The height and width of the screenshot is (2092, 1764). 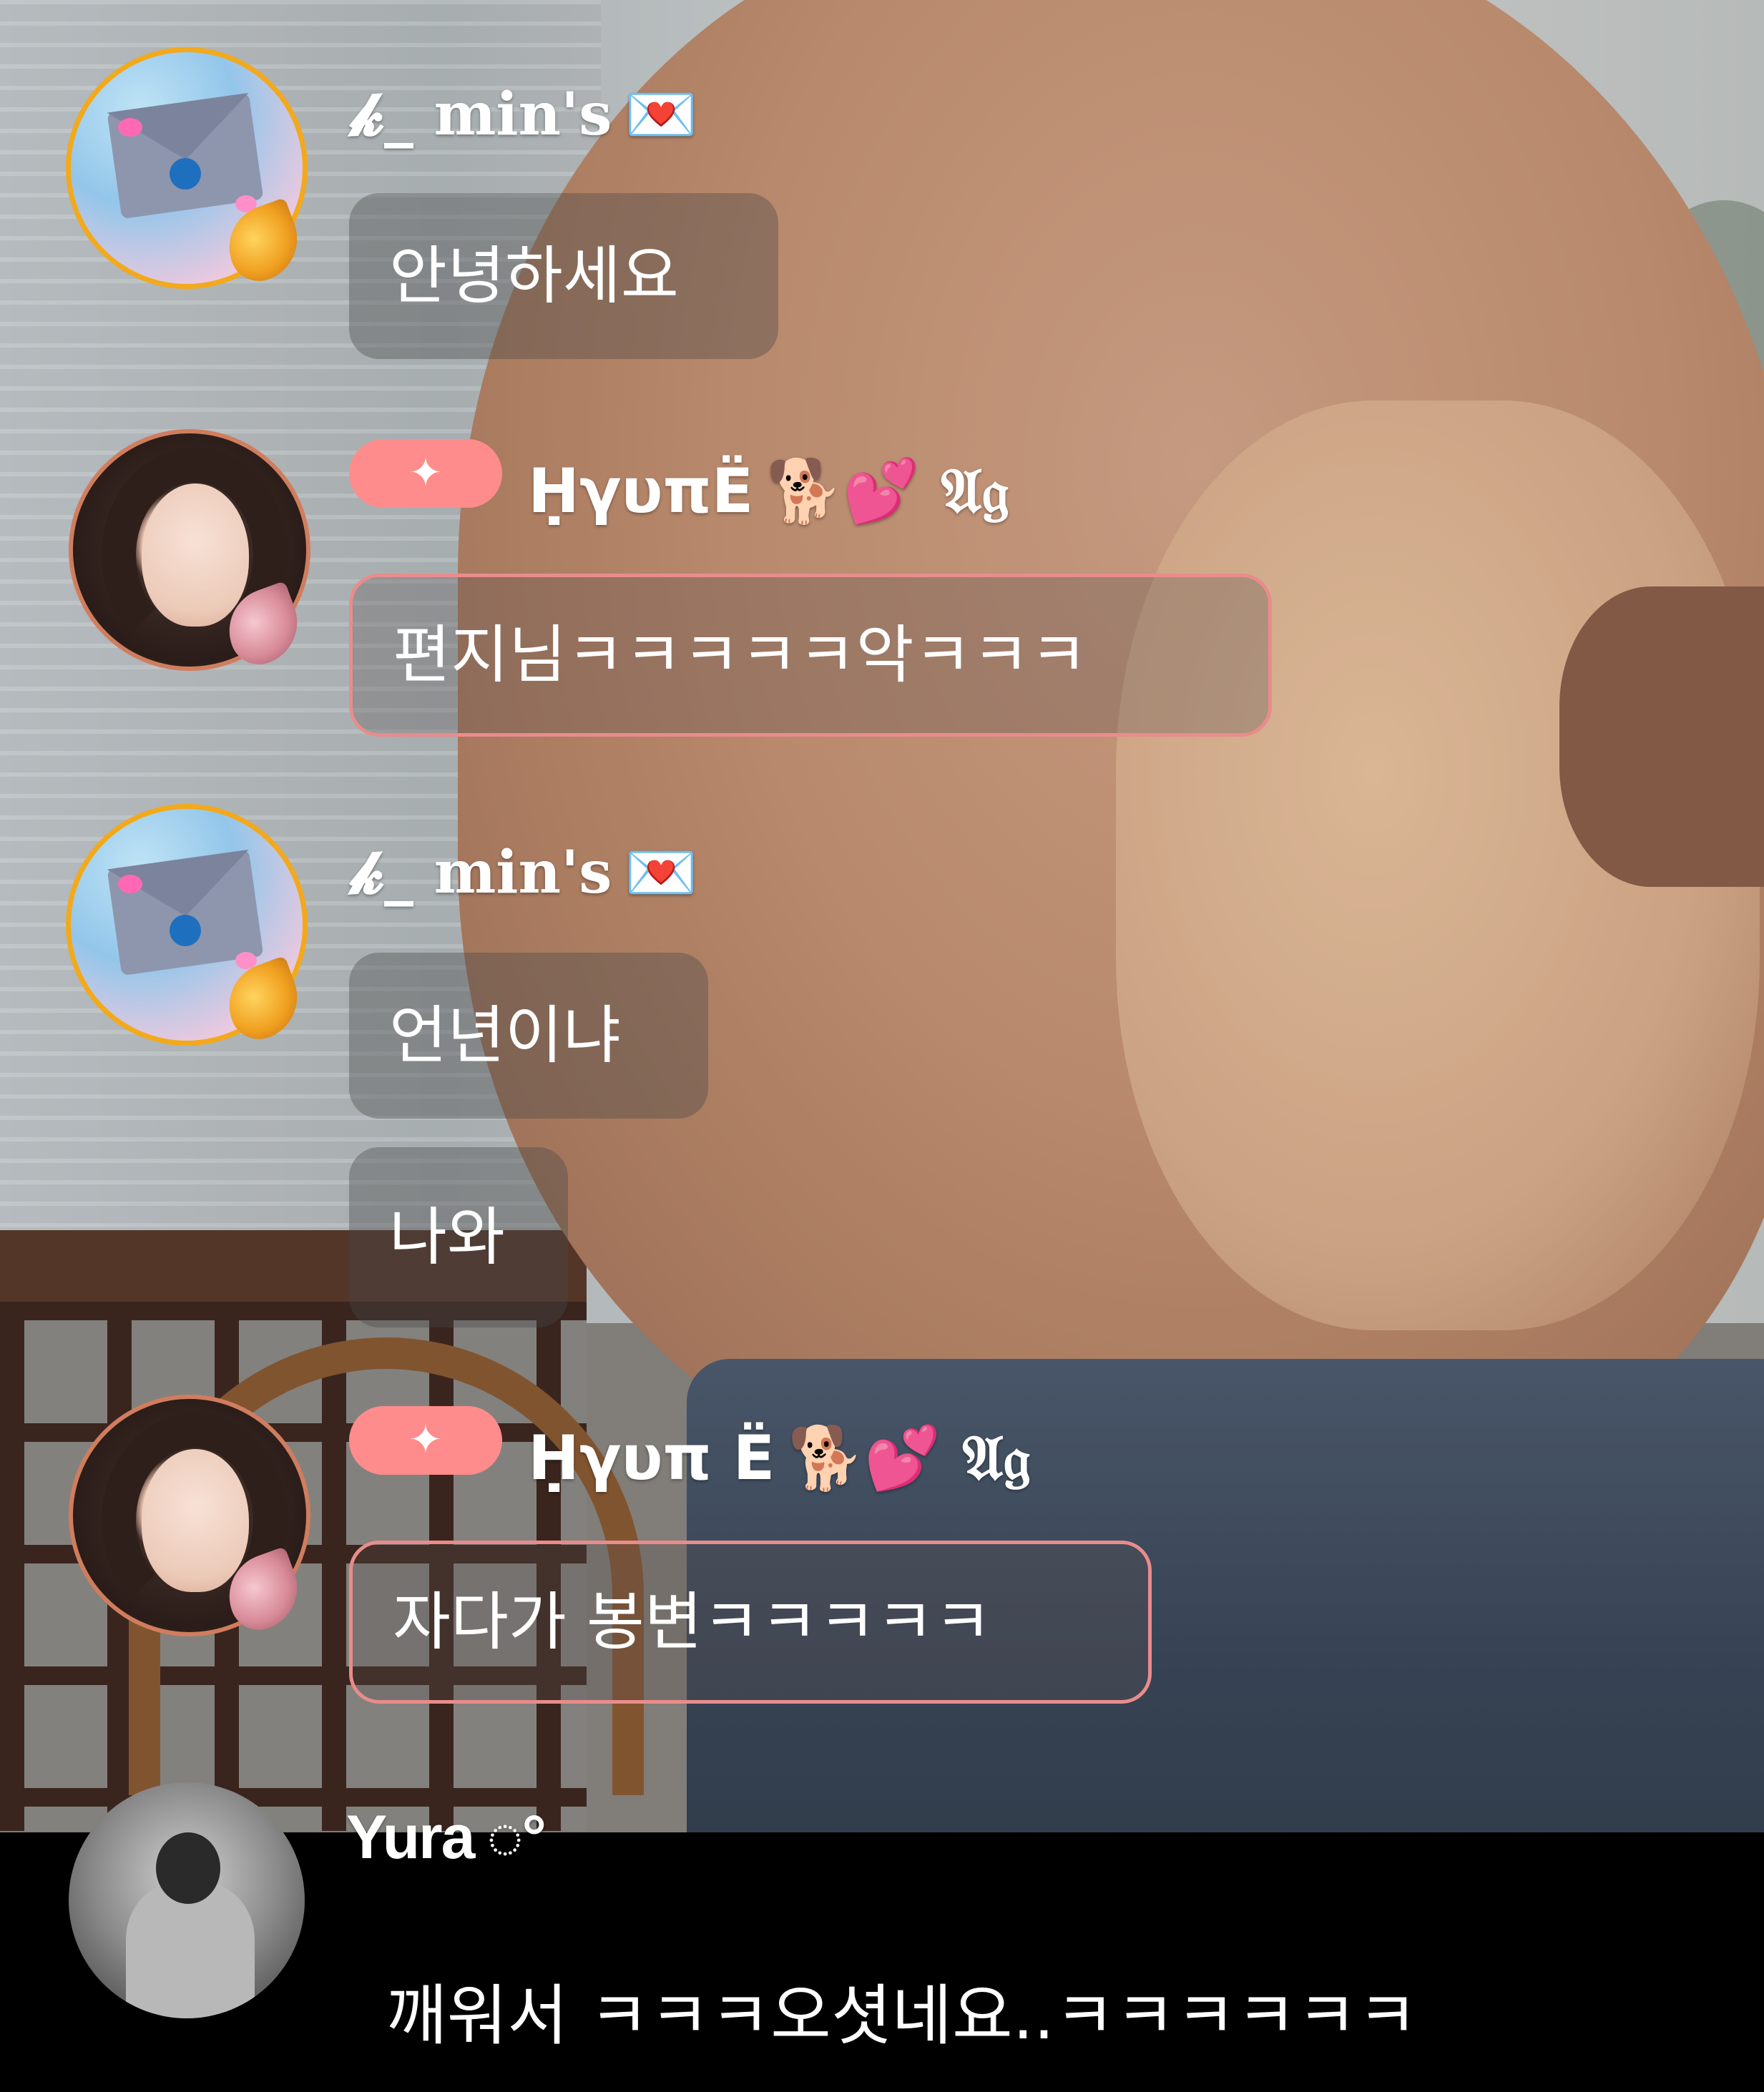 I want to click on chat-bubble: 편지님ㅋㅋㅋㅋㅋ악ㅋㅋㅋ, so click(x=810, y=655).